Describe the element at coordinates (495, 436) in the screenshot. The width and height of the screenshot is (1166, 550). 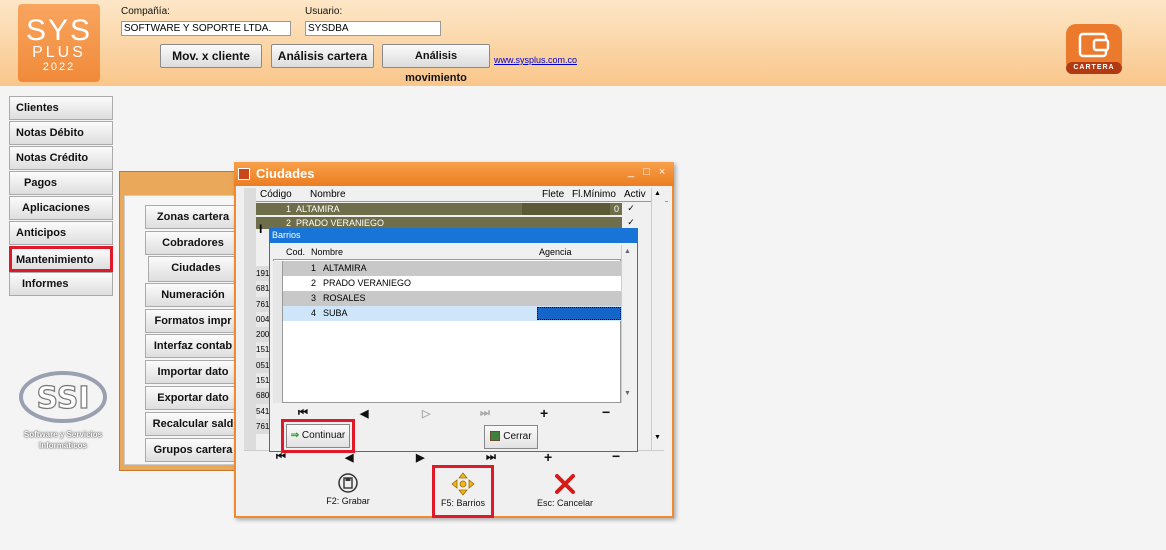
I see `door-icon` at that location.